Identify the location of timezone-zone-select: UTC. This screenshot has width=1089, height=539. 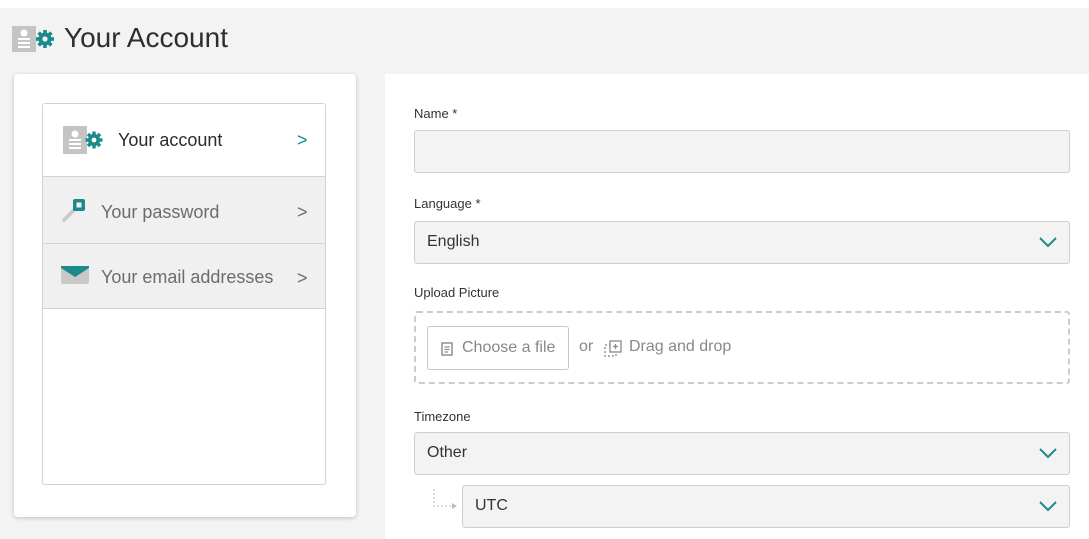
(766, 506).